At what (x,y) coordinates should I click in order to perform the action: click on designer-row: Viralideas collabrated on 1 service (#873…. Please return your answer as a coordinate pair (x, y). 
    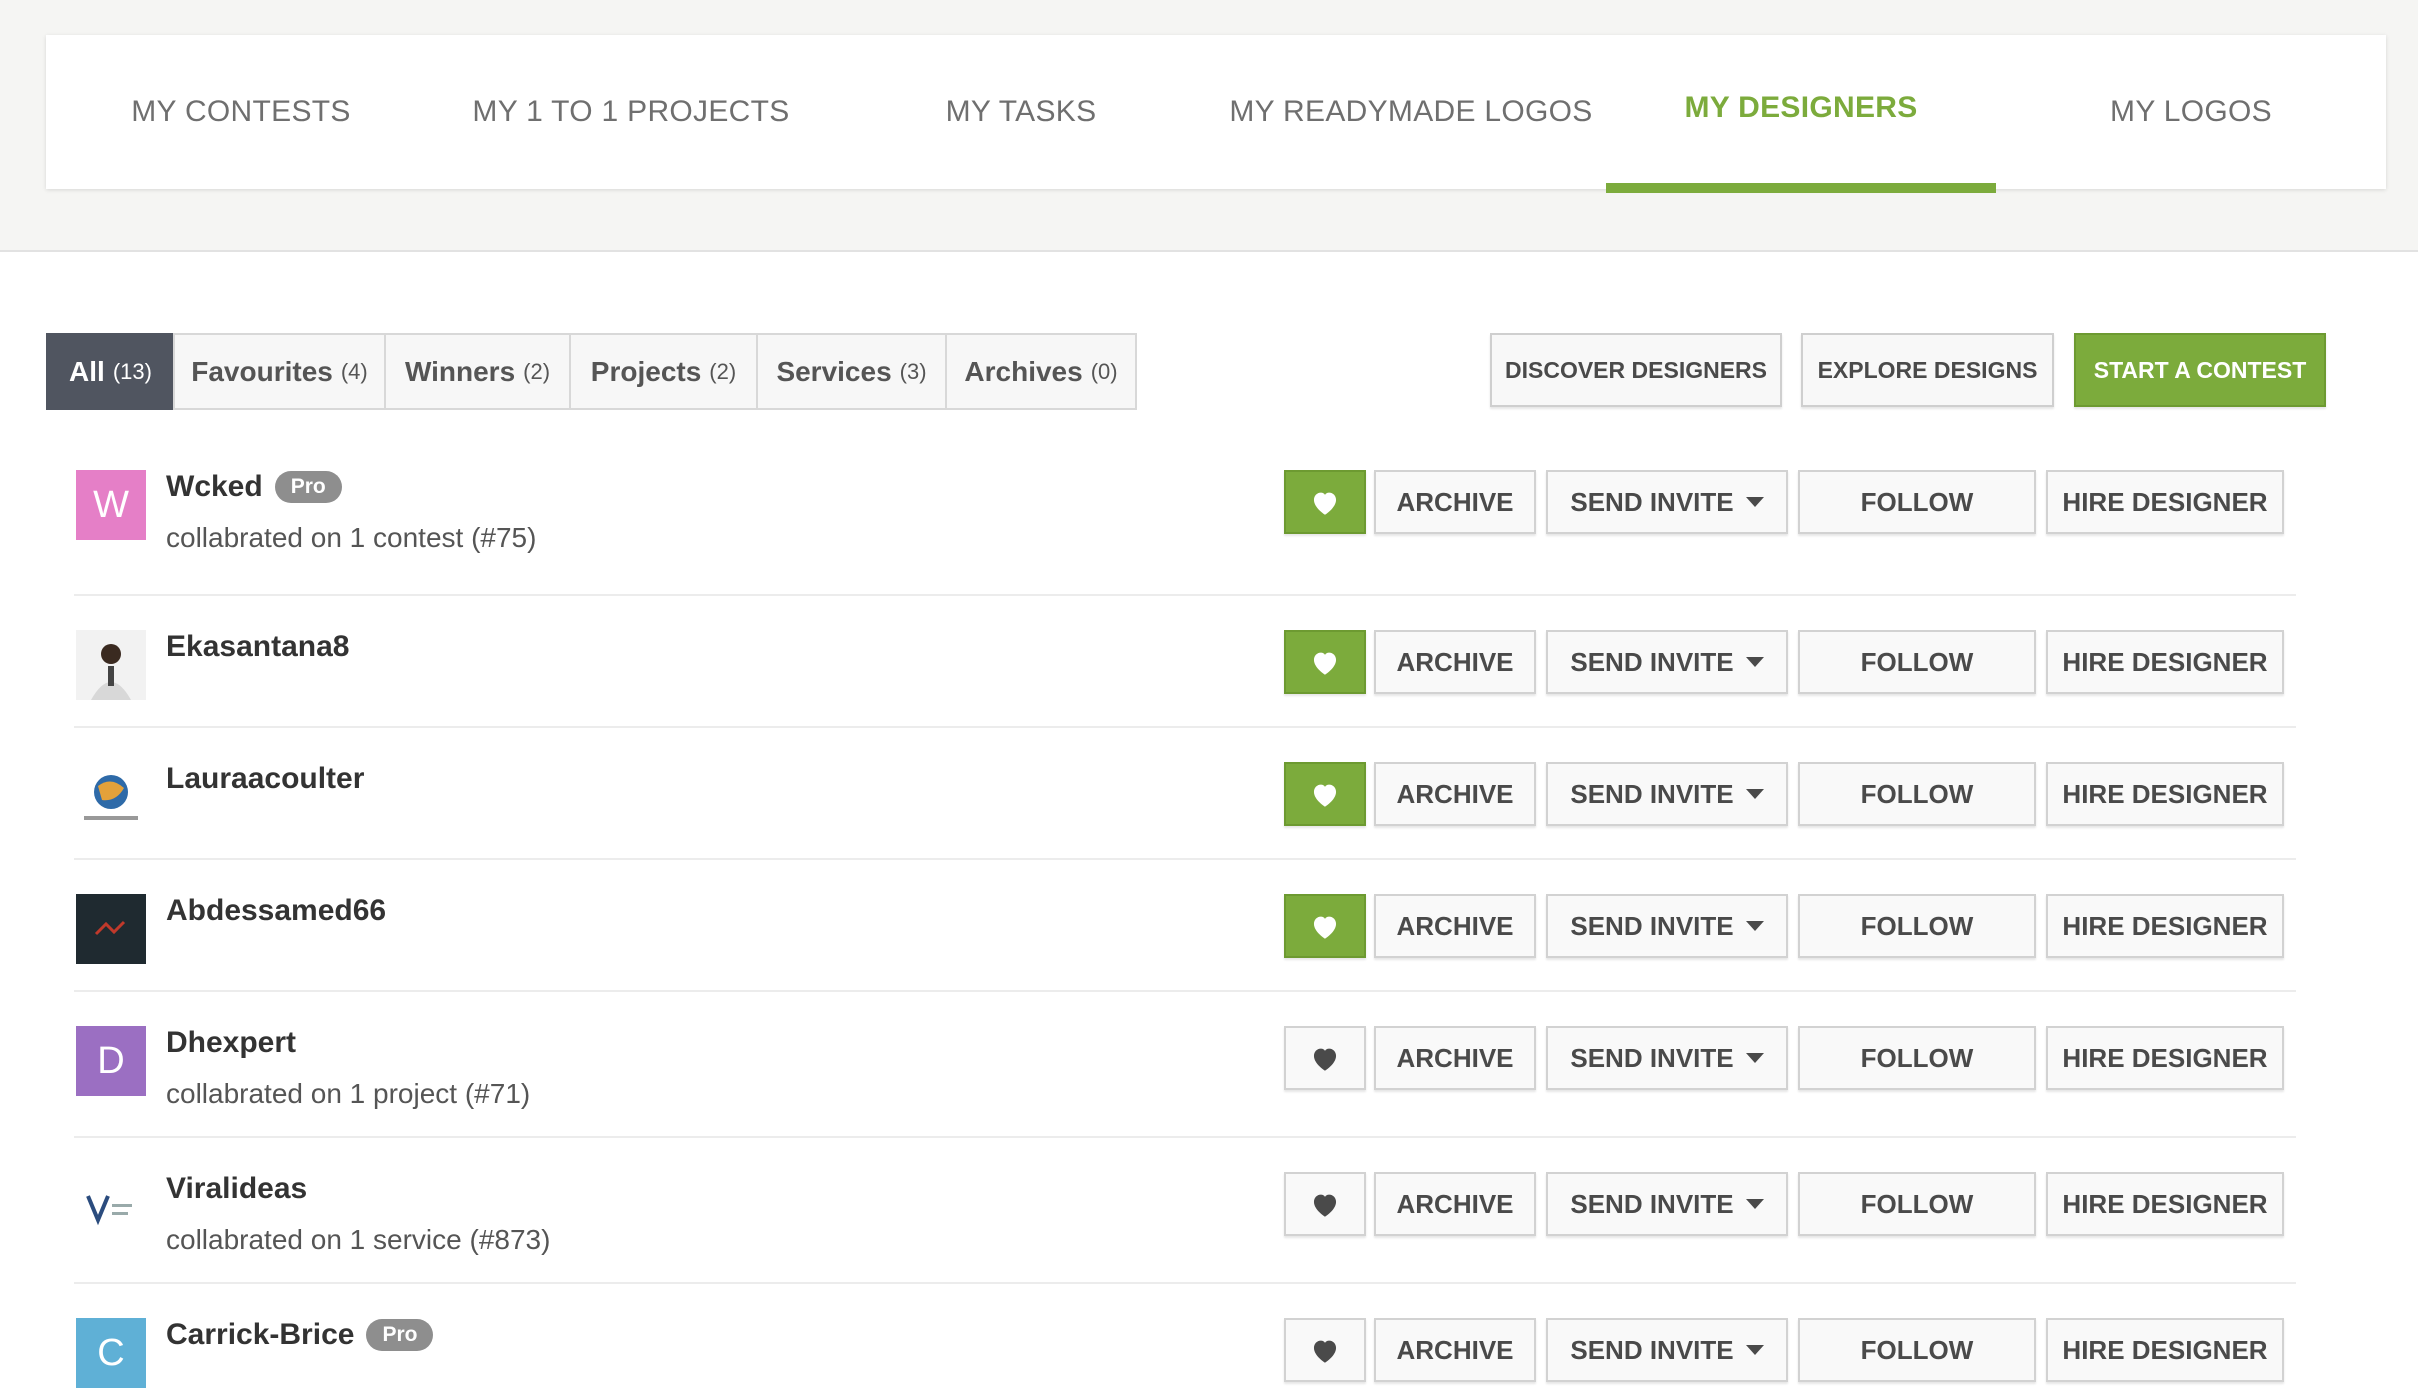
    Looking at the image, I should click on (1185, 1213).